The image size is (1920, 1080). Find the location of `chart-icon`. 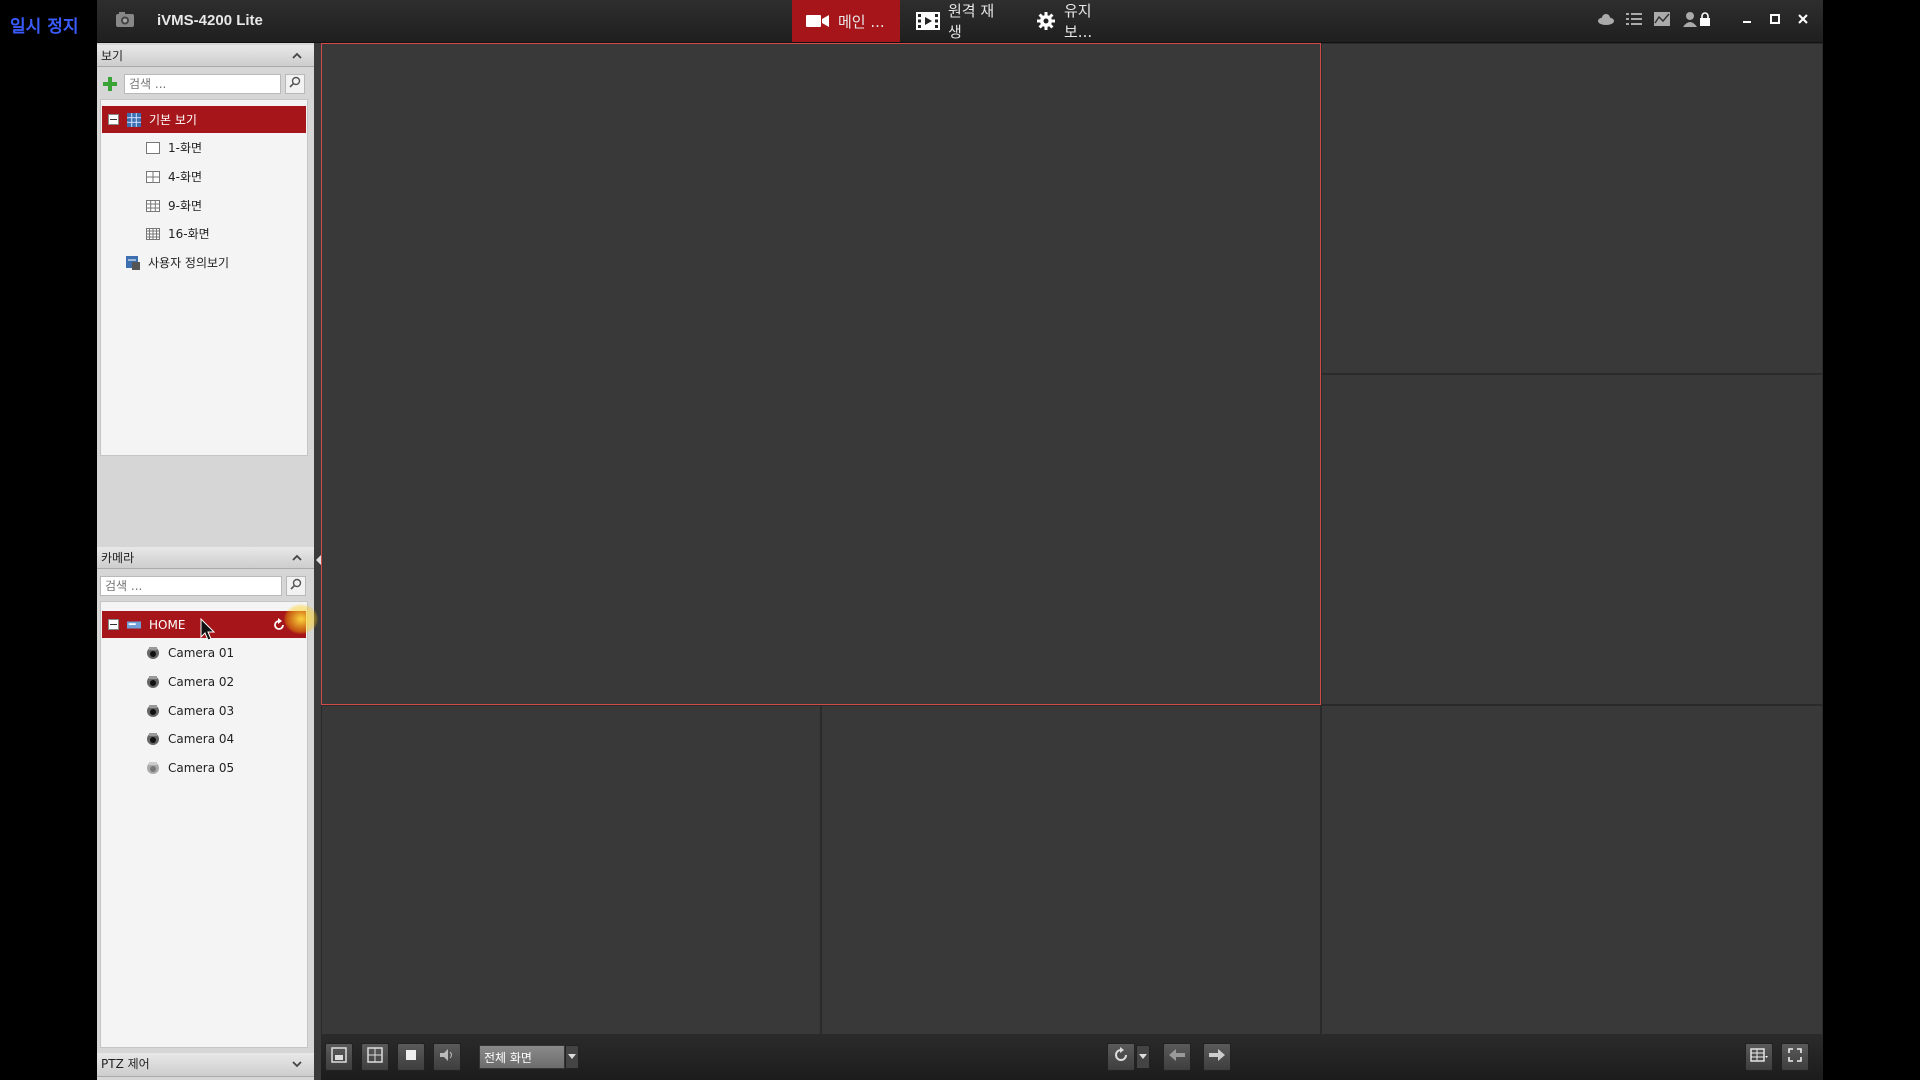

chart-icon is located at coordinates (1662, 19).